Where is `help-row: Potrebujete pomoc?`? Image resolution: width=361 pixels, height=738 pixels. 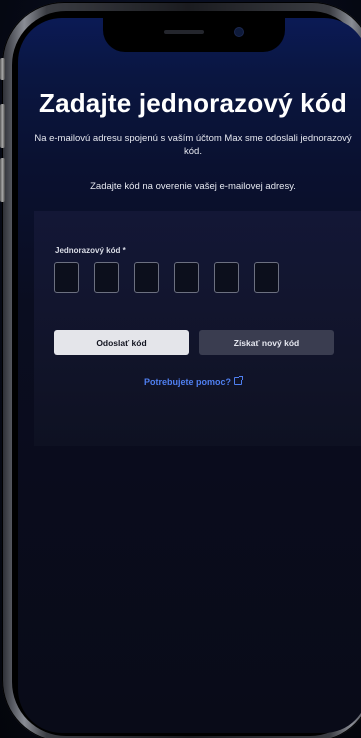
help-row: Potrebujete pomoc? is located at coordinates (189, 381).